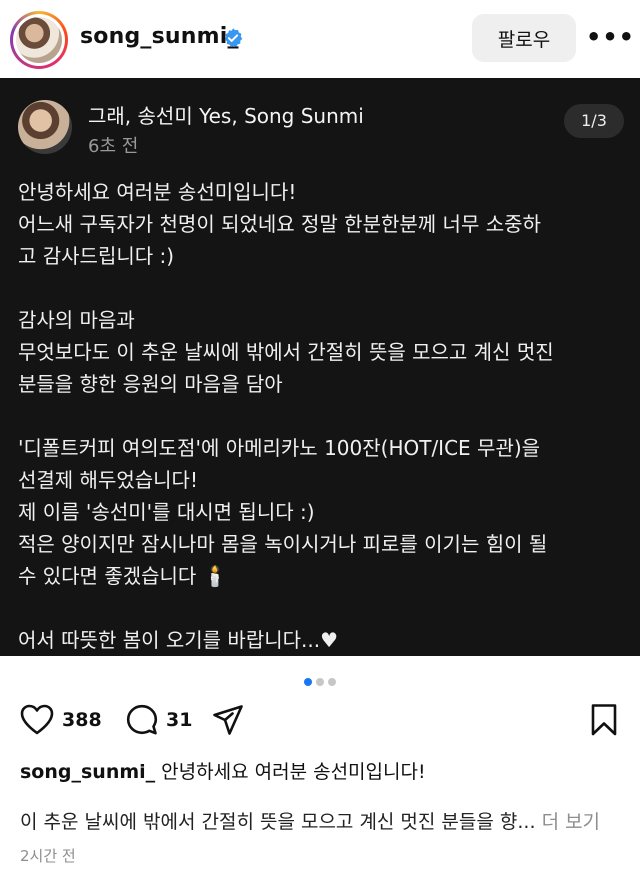 Image resolution: width=640 pixels, height=891 pixels. I want to click on like-count: 388, so click(82, 720).